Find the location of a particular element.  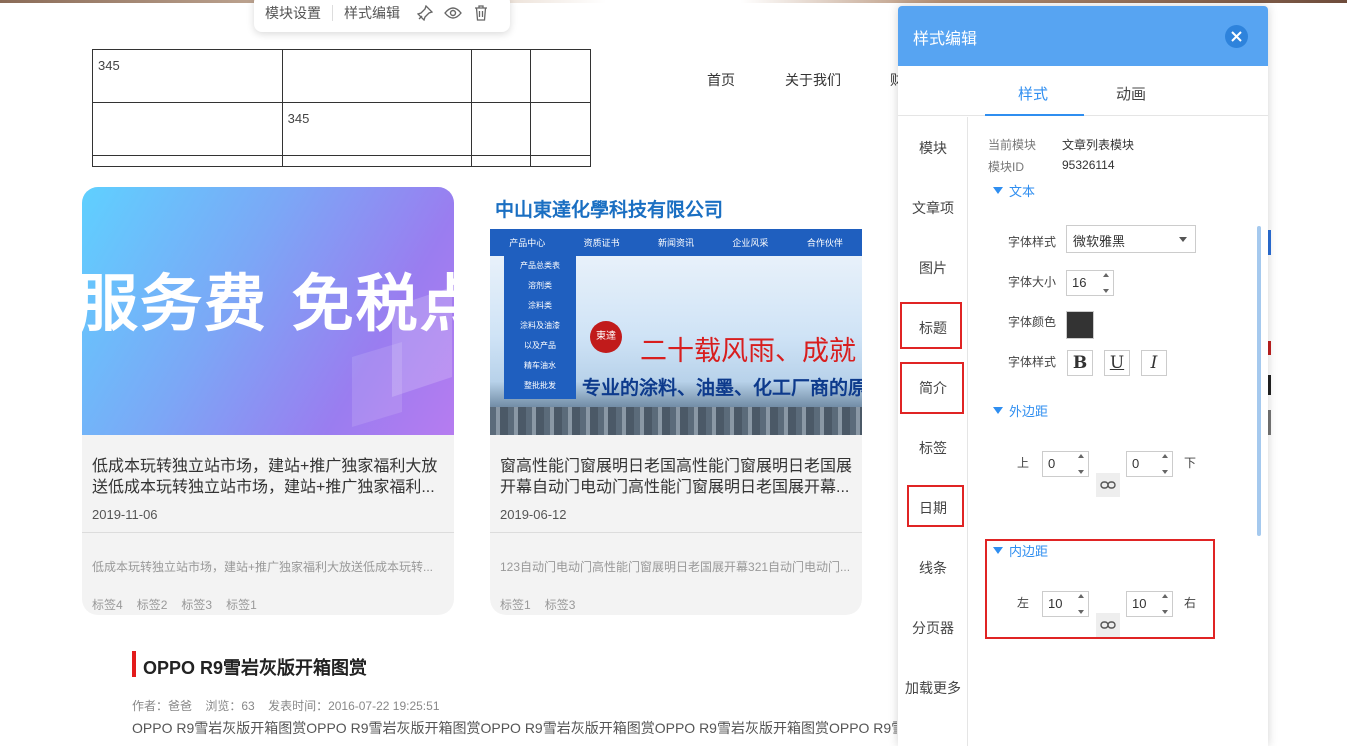

content-table: 345 345 is located at coordinates (341, 108).